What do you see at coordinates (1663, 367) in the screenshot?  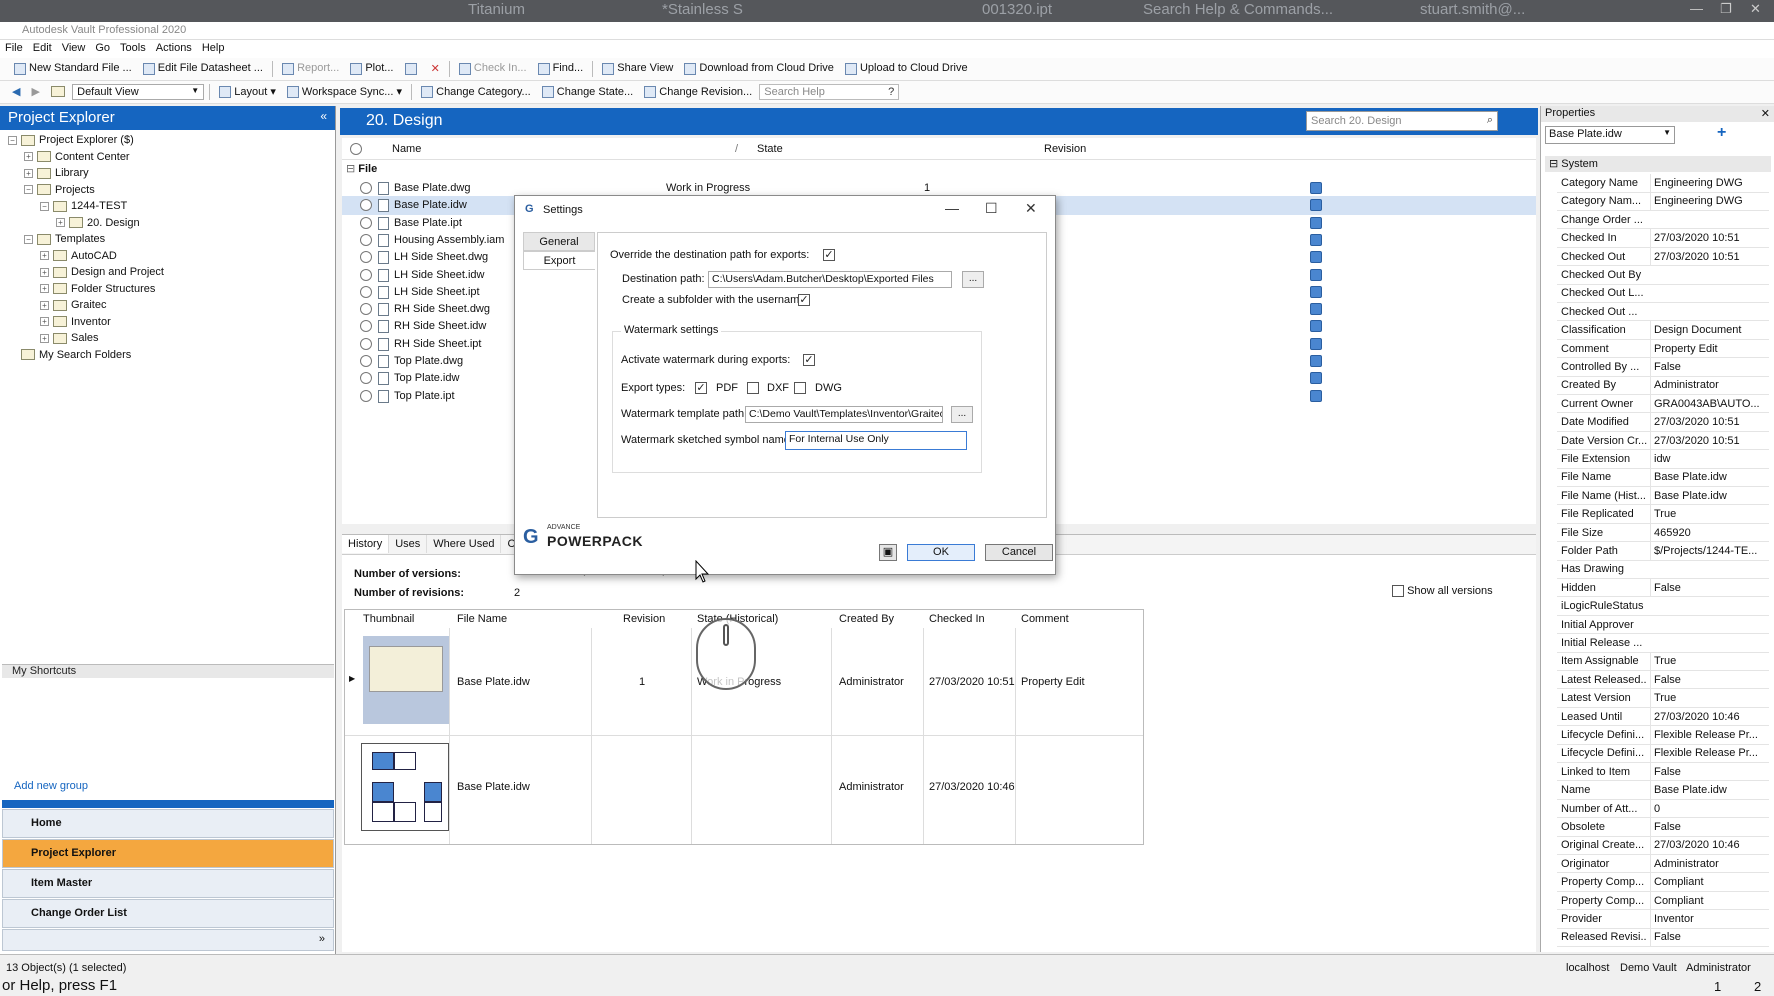 I see `property-row: Controlled By ... False` at bounding box center [1663, 367].